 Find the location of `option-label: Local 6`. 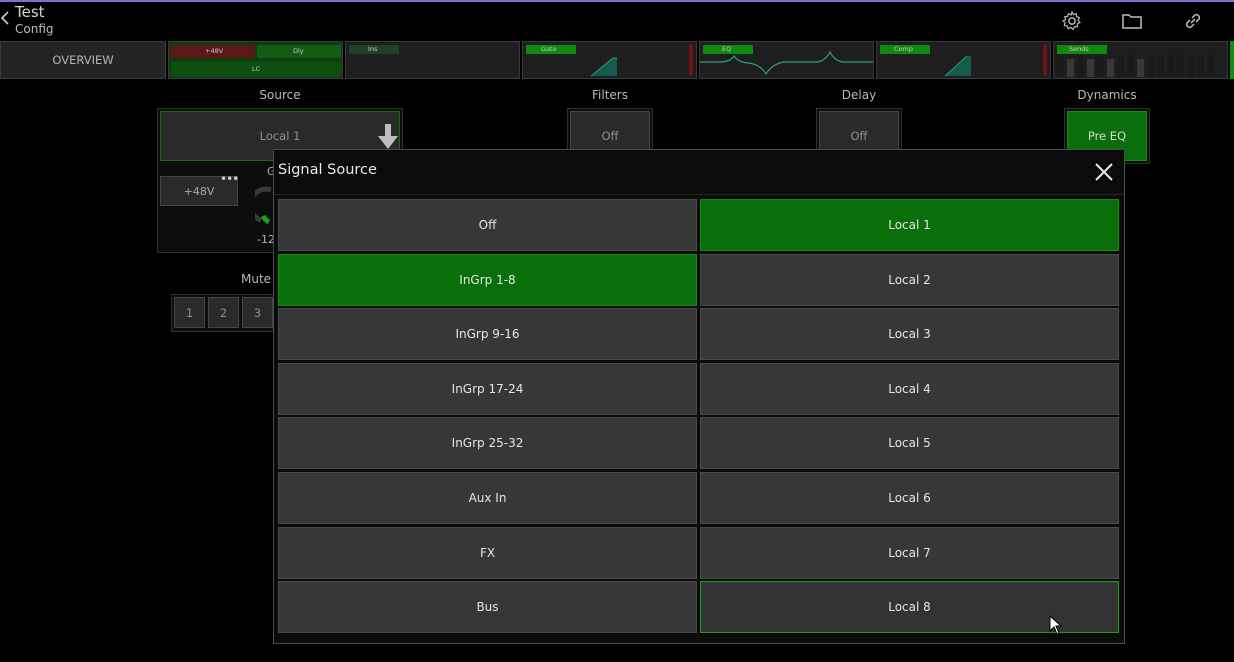

option-label: Local 6 is located at coordinates (909, 498).